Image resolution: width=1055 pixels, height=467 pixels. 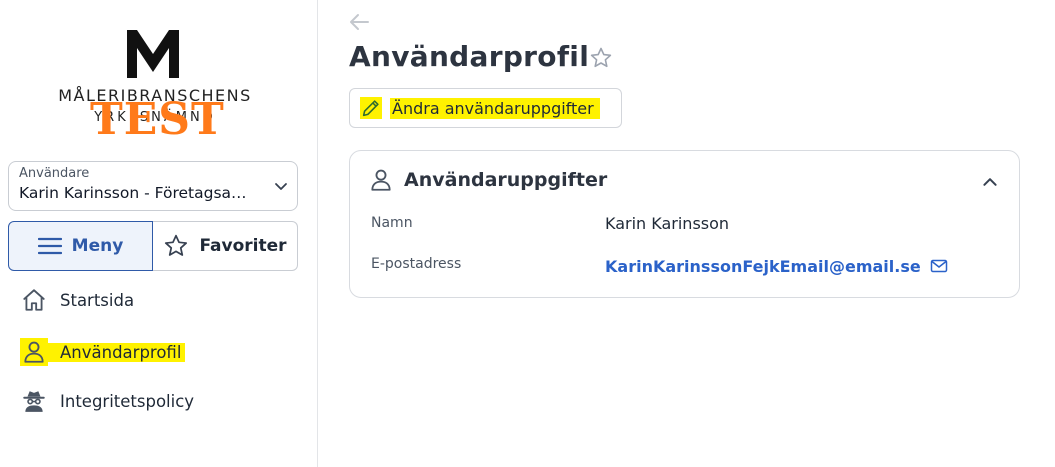 I want to click on card-header: Användaruppgifter, so click(x=487, y=180).